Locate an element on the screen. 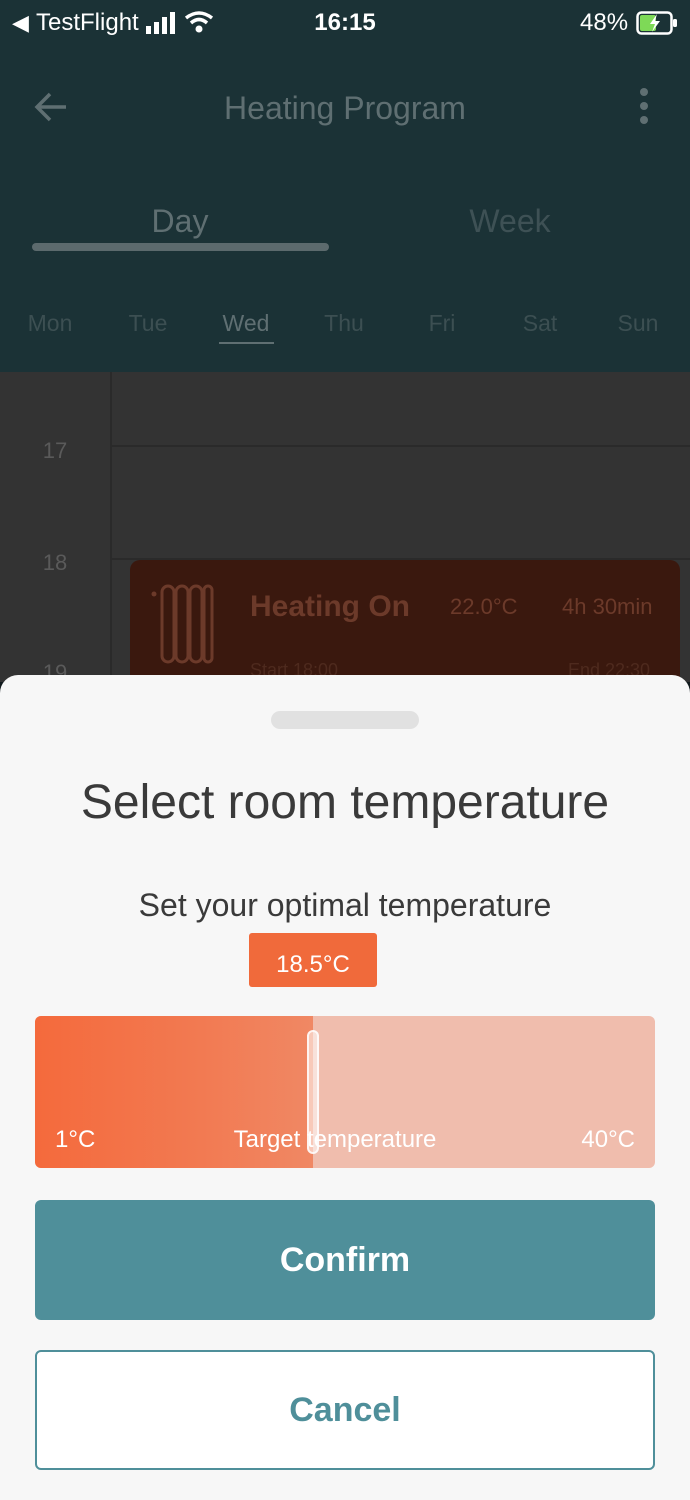 This screenshot has width=690, height=1500. slider-min-label: 1°C is located at coordinates (75, 1139).